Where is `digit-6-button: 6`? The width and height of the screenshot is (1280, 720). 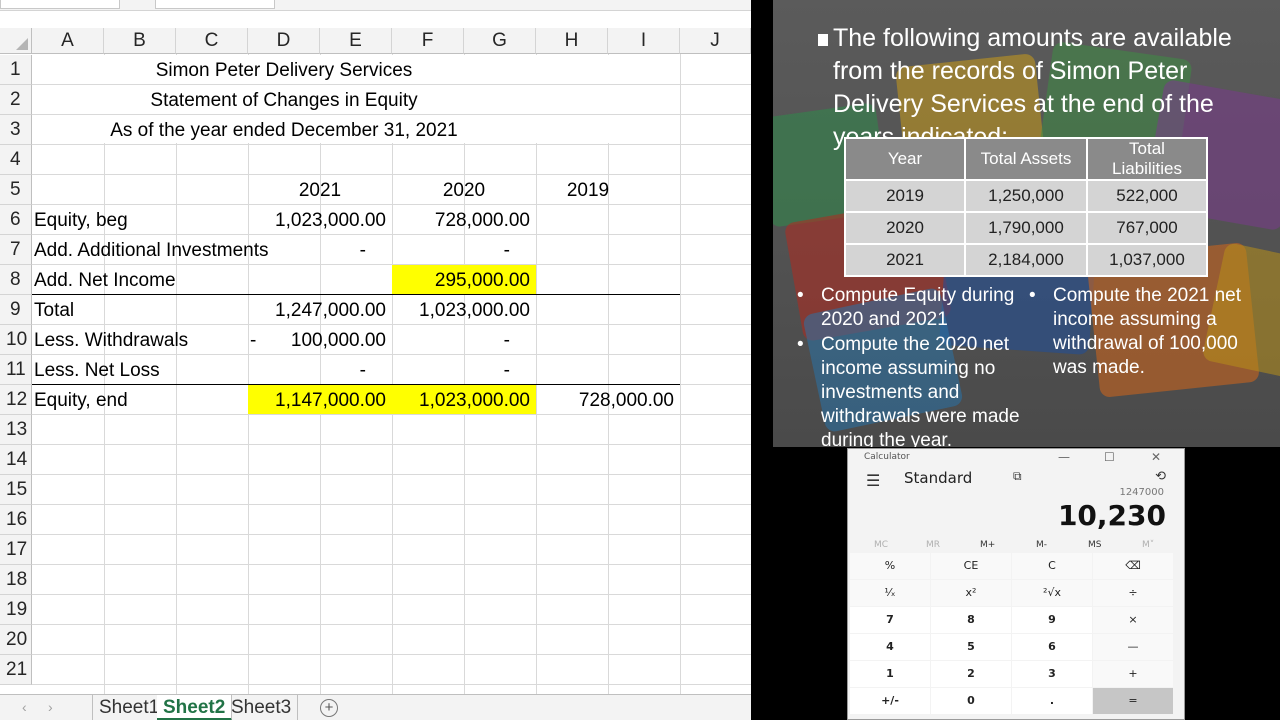
digit-6-button: 6 is located at coordinates (1052, 647).